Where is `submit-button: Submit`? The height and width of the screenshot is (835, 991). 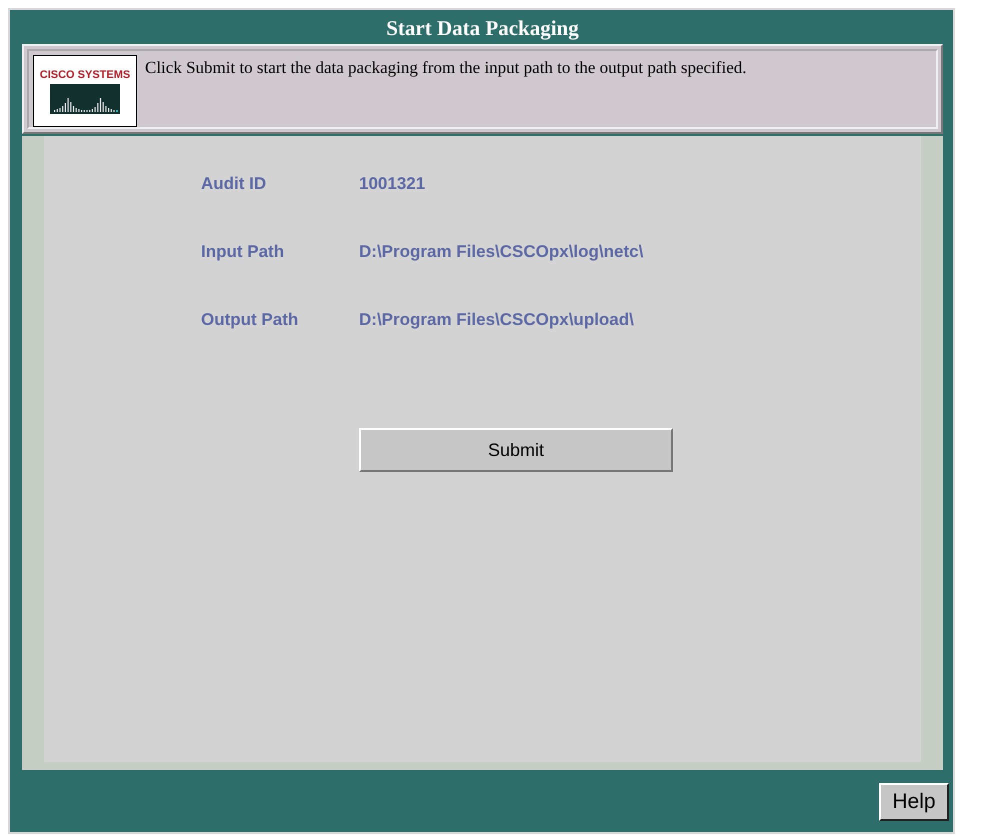 submit-button: Submit is located at coordinates (516, 450).